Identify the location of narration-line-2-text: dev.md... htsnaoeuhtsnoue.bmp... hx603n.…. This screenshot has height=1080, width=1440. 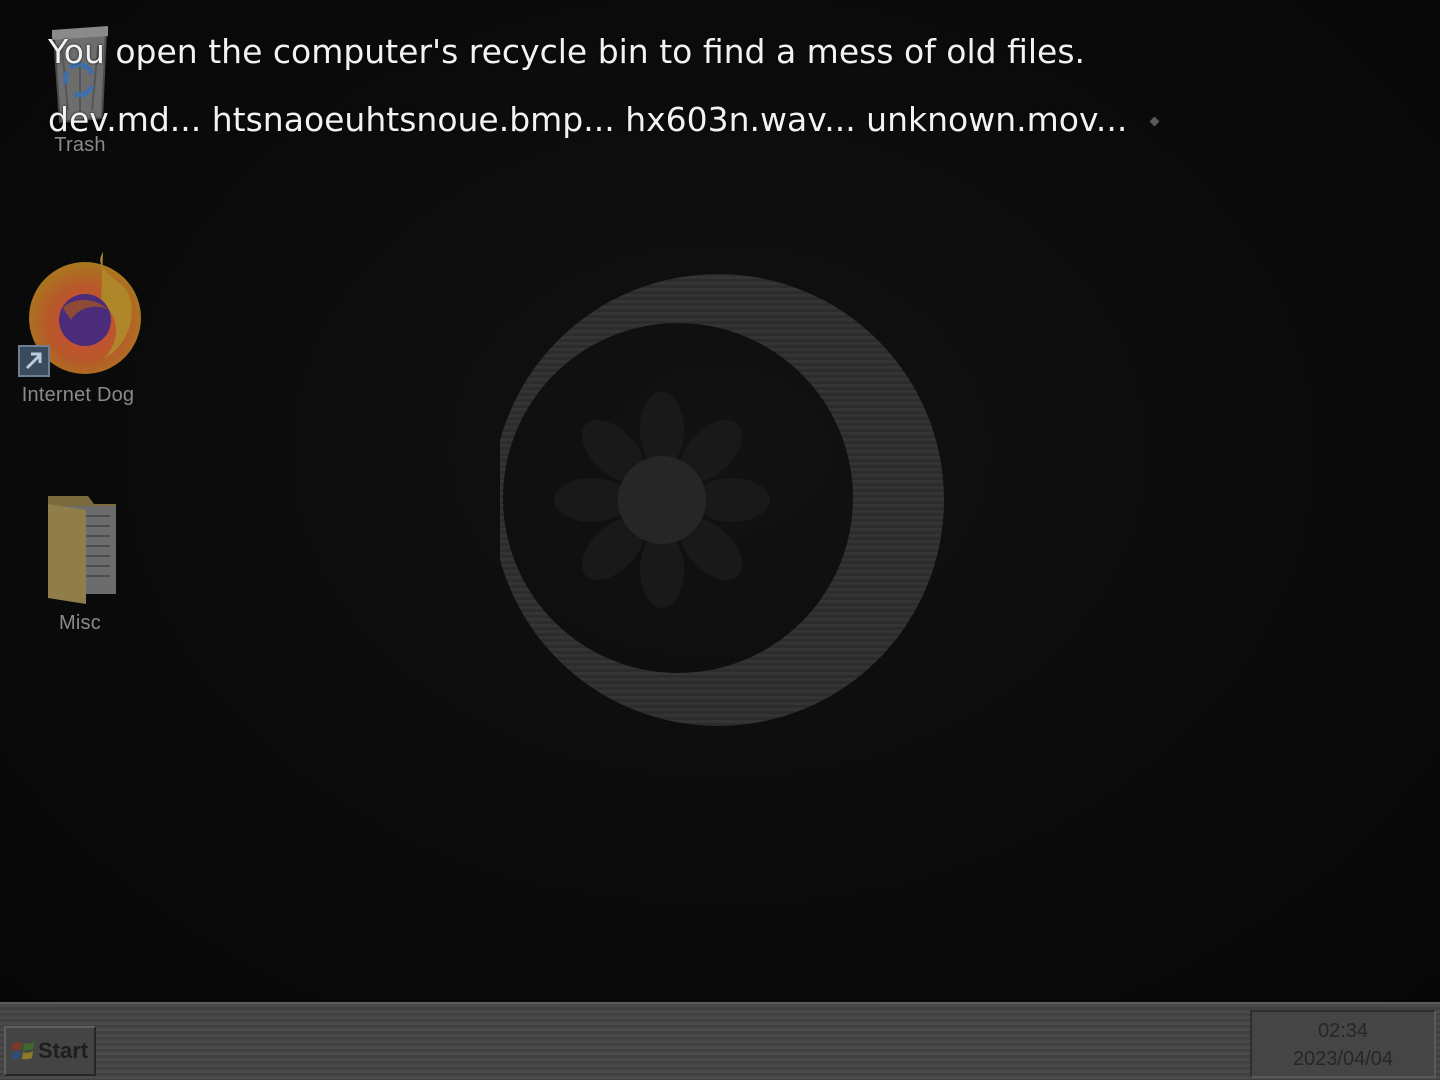
(588, 119).